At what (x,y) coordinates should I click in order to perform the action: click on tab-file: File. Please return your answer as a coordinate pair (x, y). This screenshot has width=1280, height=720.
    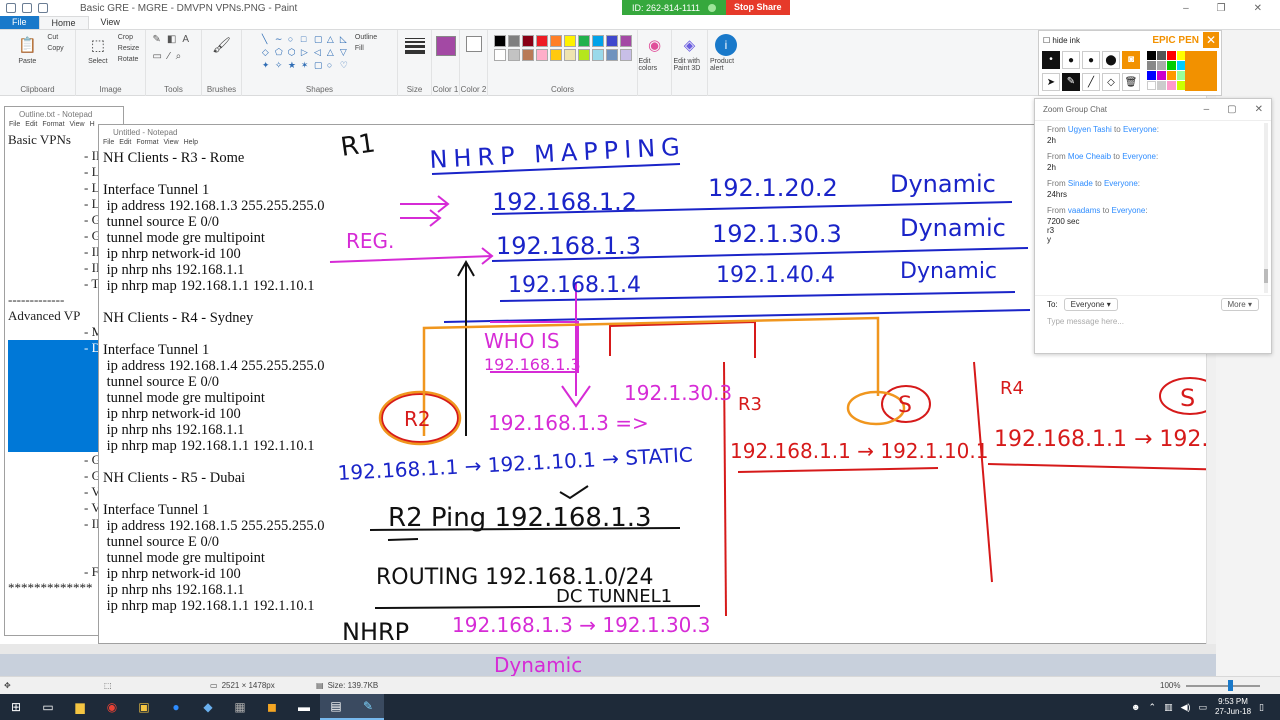
    Looking at the image, I should click on (19, 22).